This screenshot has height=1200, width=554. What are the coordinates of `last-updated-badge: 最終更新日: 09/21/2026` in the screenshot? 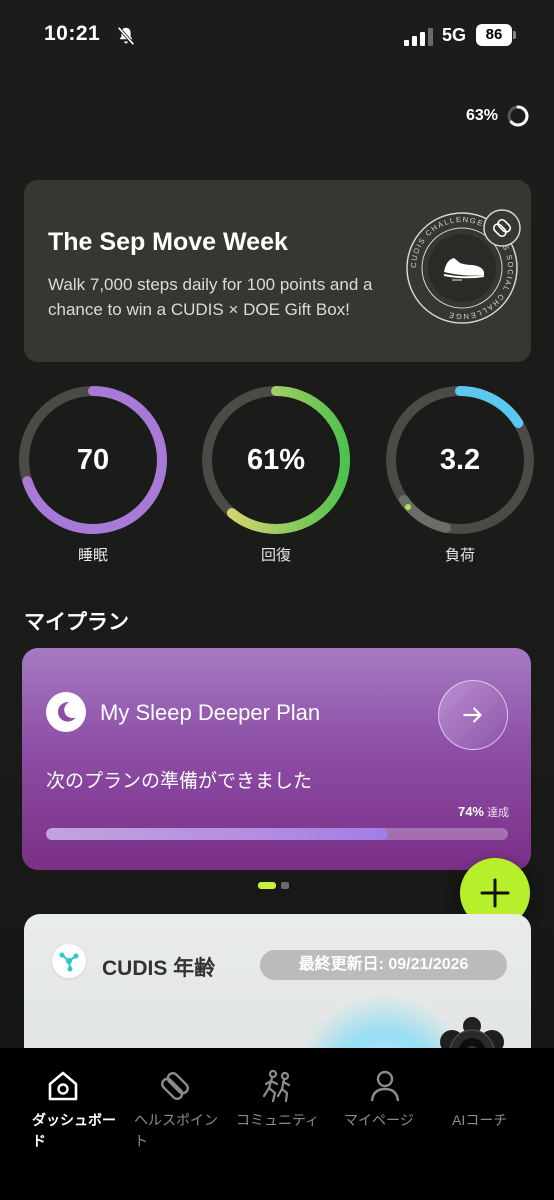 It's located at (383, 965).